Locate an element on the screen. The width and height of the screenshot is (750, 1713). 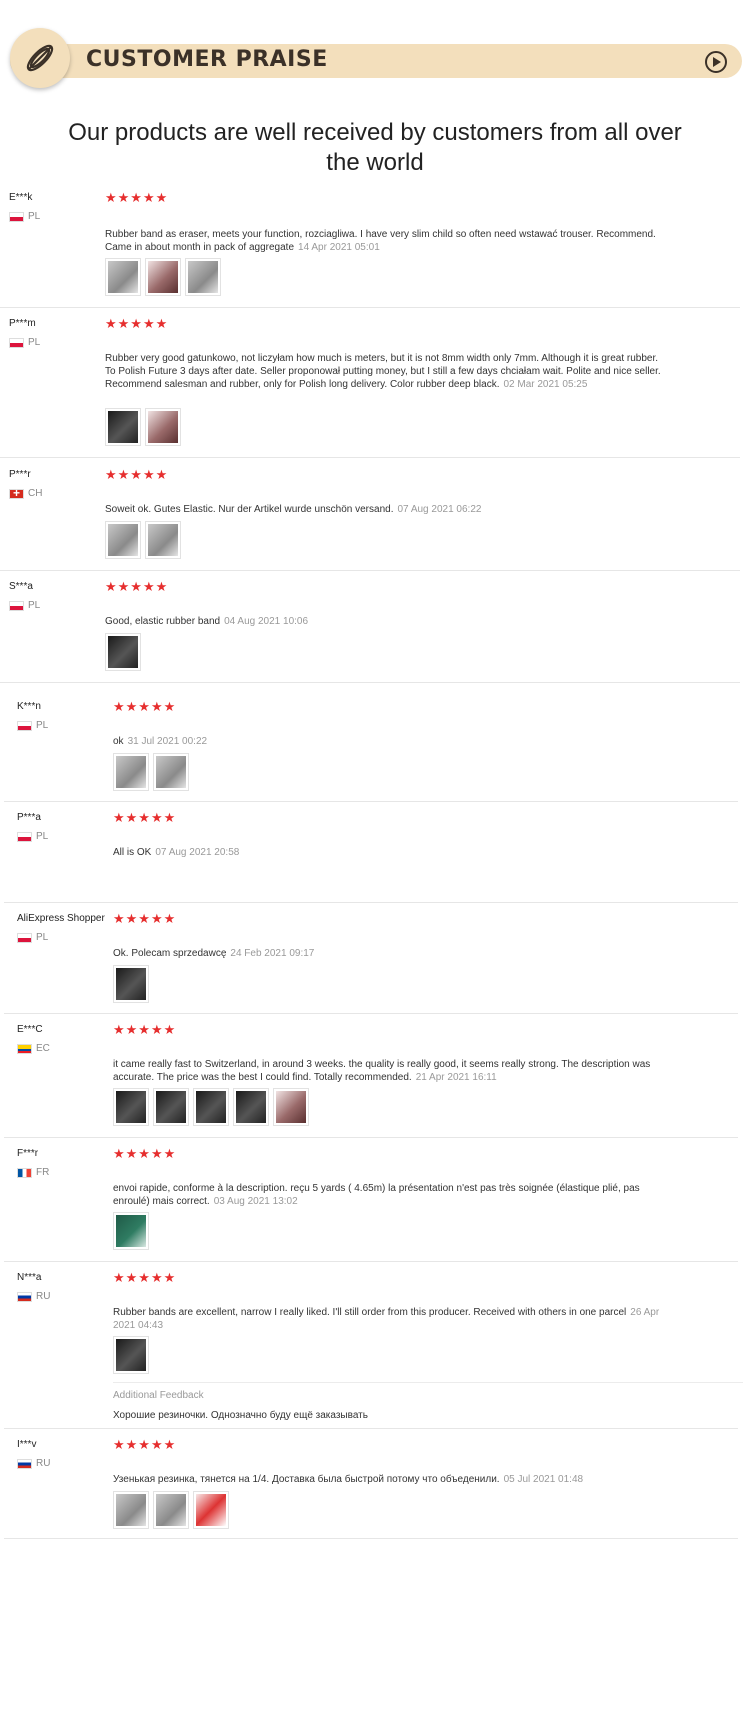
review-date: 24 Feb 2021 09:17 is located at coordinates (272, 953).